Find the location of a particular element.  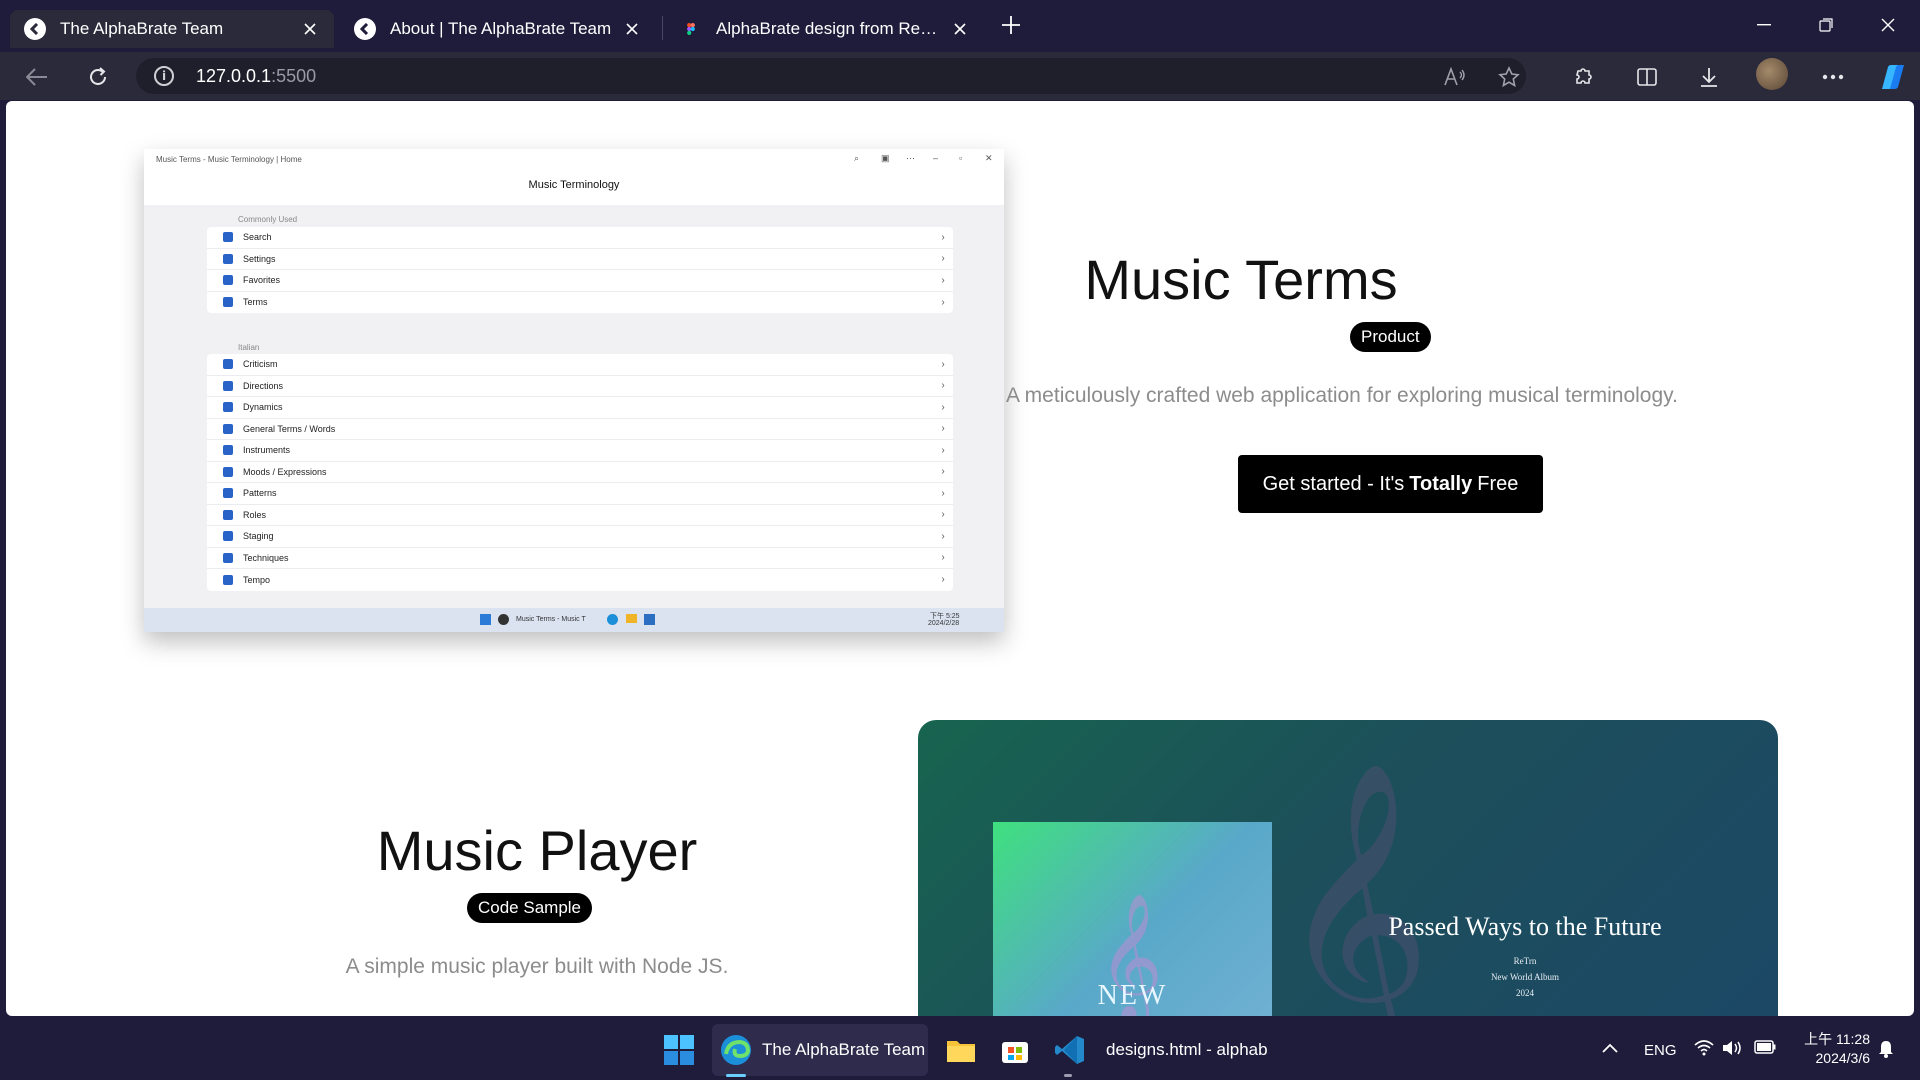

language-indicator: ENG is located at coordinates (1660, 1050).